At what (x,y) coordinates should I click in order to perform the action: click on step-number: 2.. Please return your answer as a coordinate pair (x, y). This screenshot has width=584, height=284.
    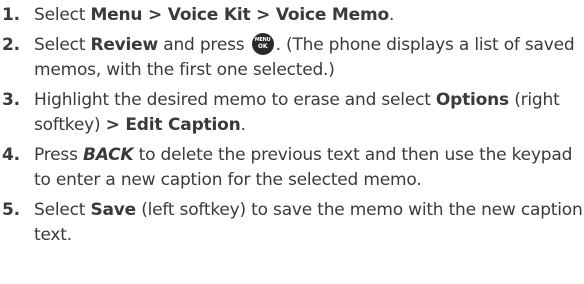
    Looking at the image, I should click on (11, 45).